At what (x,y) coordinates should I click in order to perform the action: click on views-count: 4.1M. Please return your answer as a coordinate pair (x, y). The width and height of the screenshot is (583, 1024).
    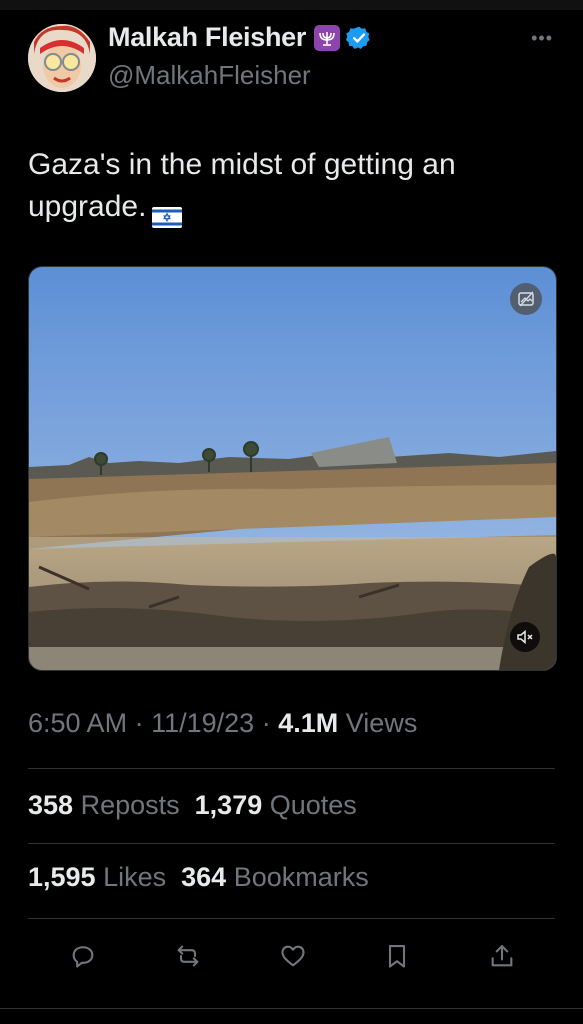
    Looking at the image, I should click on (308, 723).